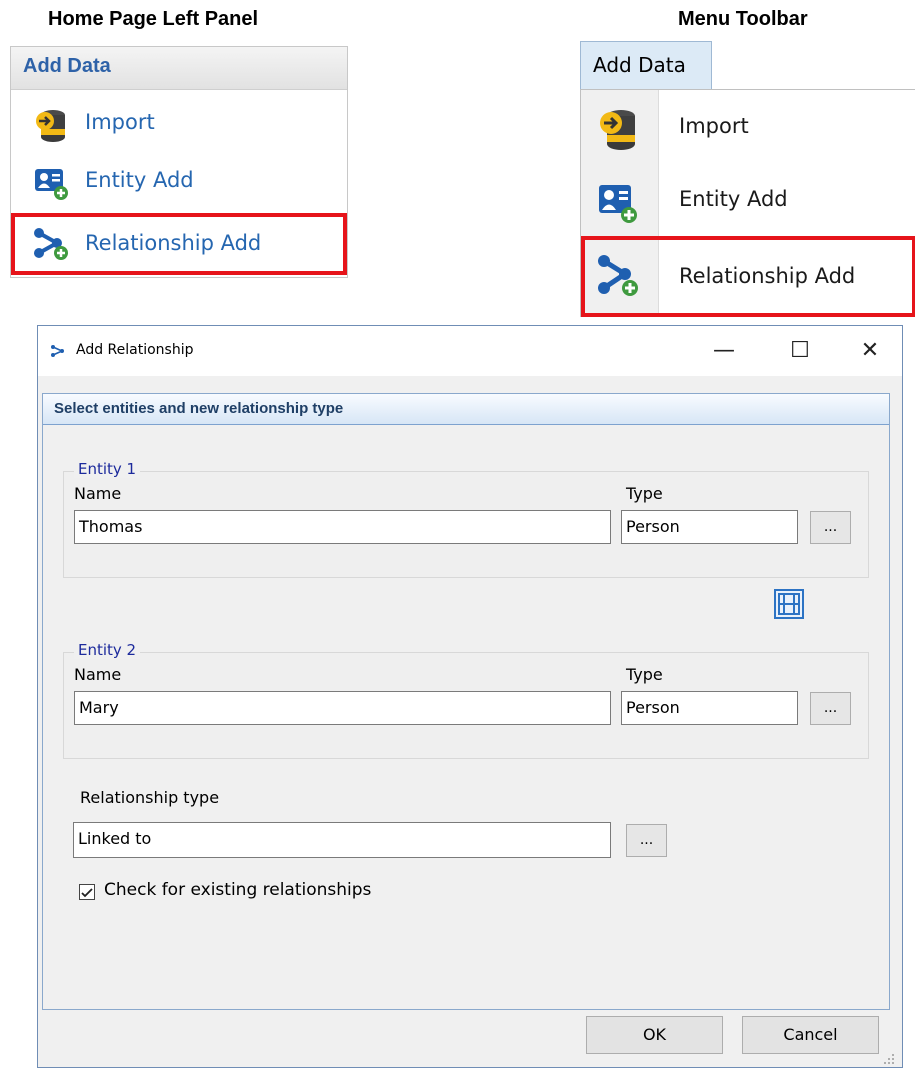 Image resolution: width=915 pixels, height=1068 pixels. I want to click on entity1-name-input: Thomas, so click(342, 527).